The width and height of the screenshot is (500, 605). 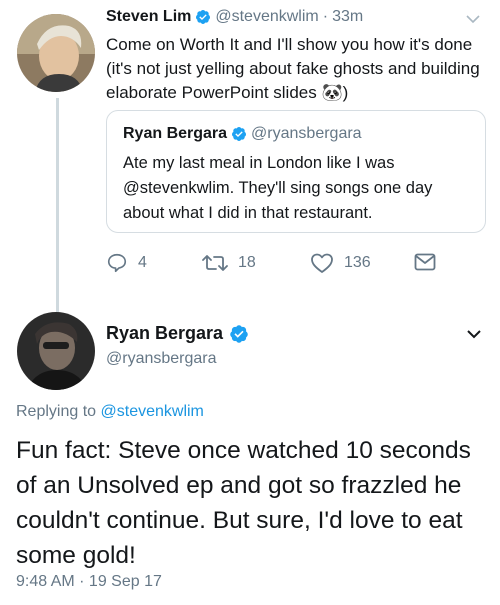 What do you see at coordinates (164, 333) in the screenshot?
I see `tweet2-display-name: Ryan Bergara` at bounding box center [164, 333].